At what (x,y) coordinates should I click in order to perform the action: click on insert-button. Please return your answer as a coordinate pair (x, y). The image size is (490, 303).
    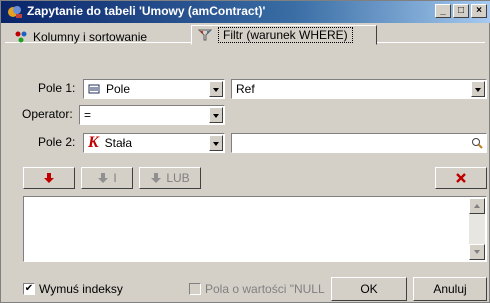
    Looking at the image, I should click on (49, 178).